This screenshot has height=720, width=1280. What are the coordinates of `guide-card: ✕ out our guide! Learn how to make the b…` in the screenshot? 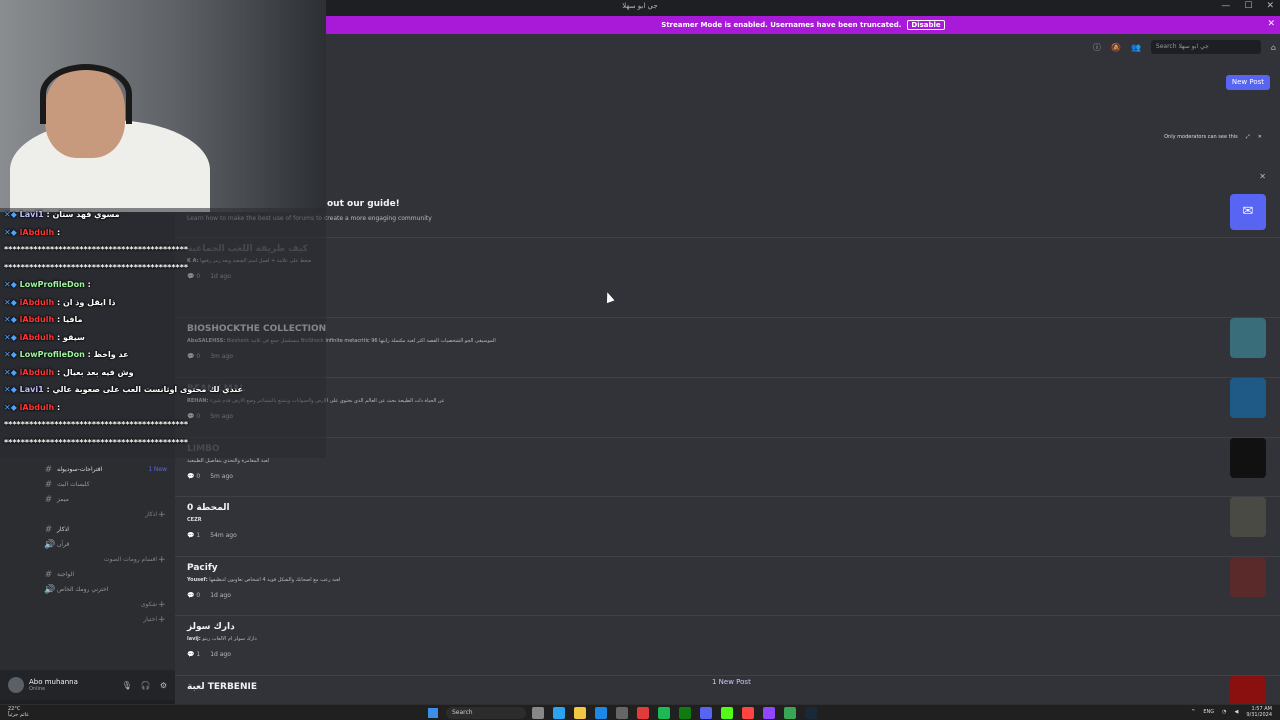 It's located at (727, 203).